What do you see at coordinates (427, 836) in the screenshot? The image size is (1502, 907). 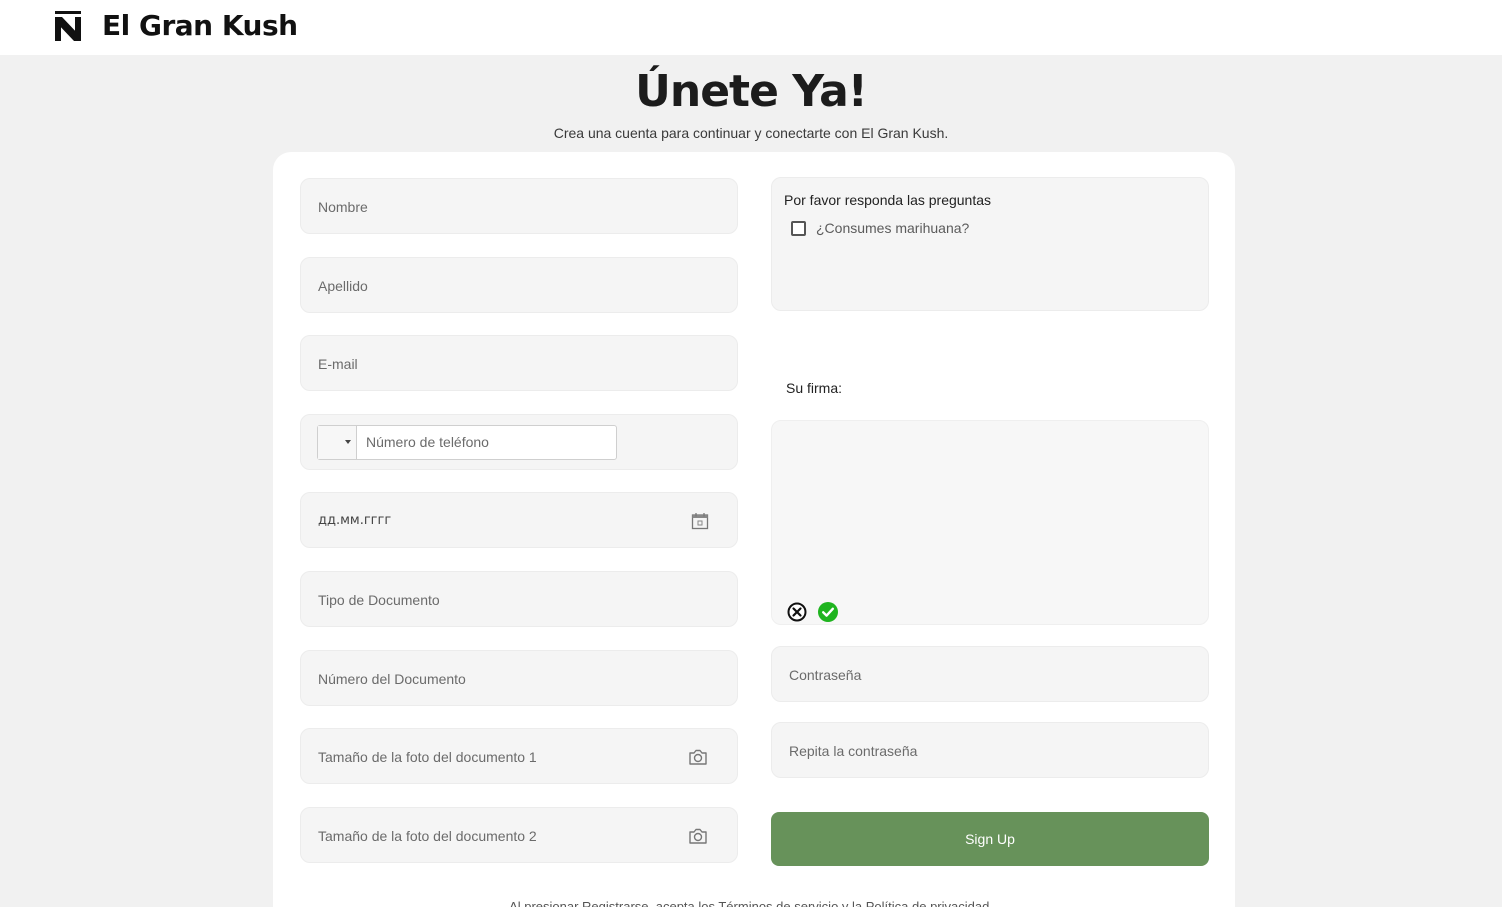 I see `document-photo-2-placeholder: Tamaño de la foto del documento 2` at bounding box center [427, 836].